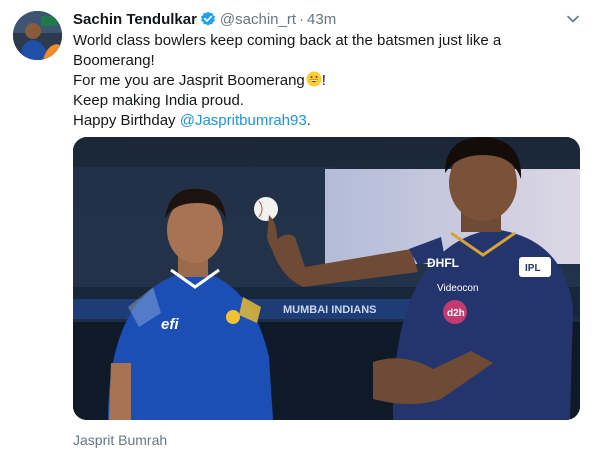 The width and height of the screenshot is (598, 454). I want to click on tweet-header: Sachin Tendulkar @sachin_rt · 43m, so click(204, 19).